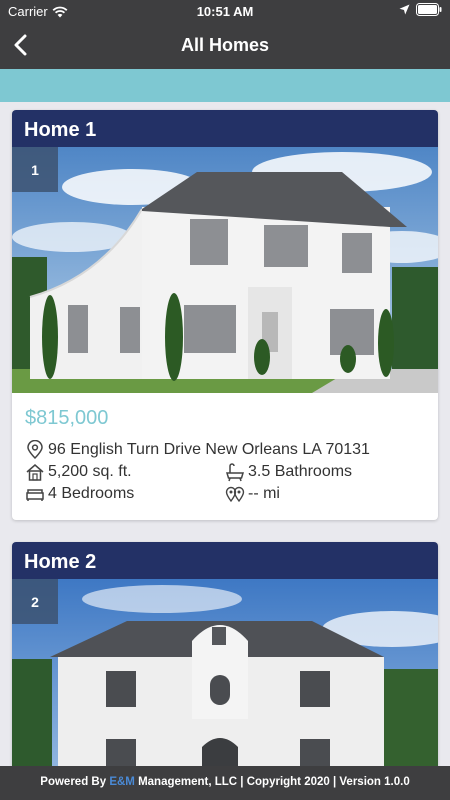  I want to click on home-number-badge: 1, so click(35, 169).